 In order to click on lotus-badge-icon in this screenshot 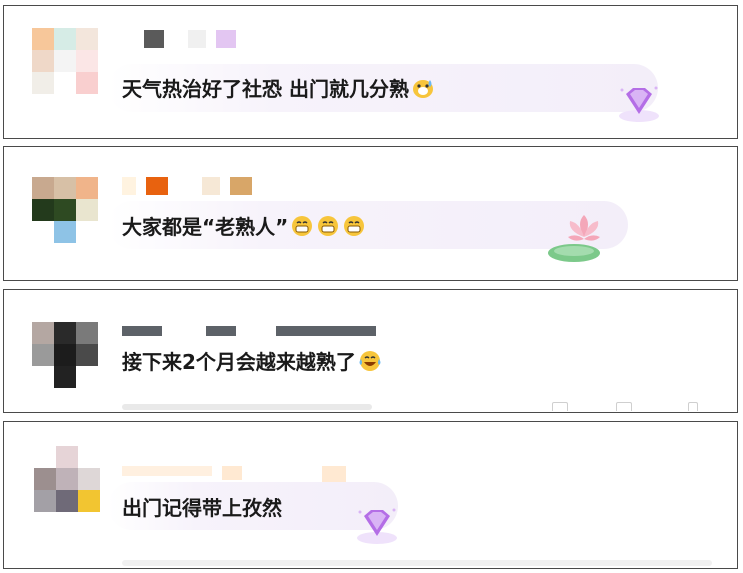, I will do `click(574, 238)`.